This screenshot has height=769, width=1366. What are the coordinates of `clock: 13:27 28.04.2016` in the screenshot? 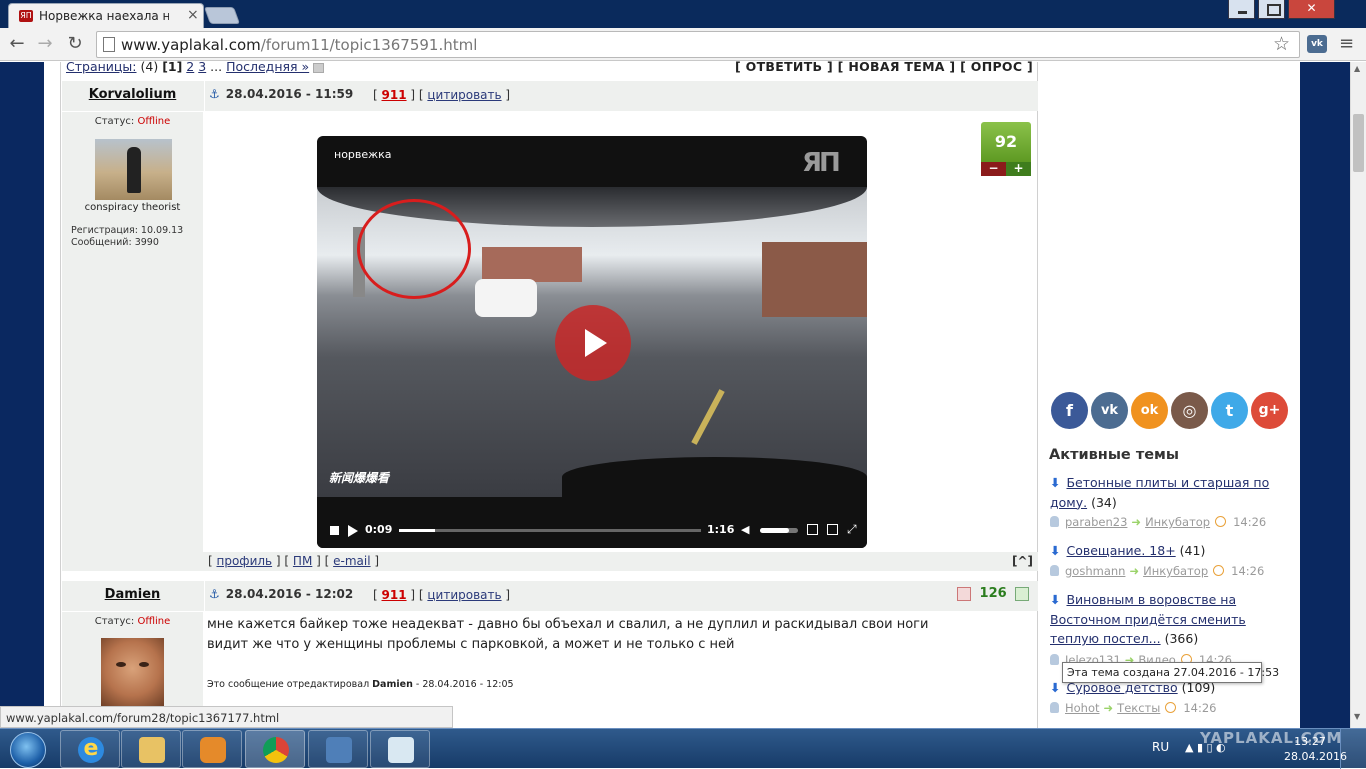 It's located at (1315, 749).